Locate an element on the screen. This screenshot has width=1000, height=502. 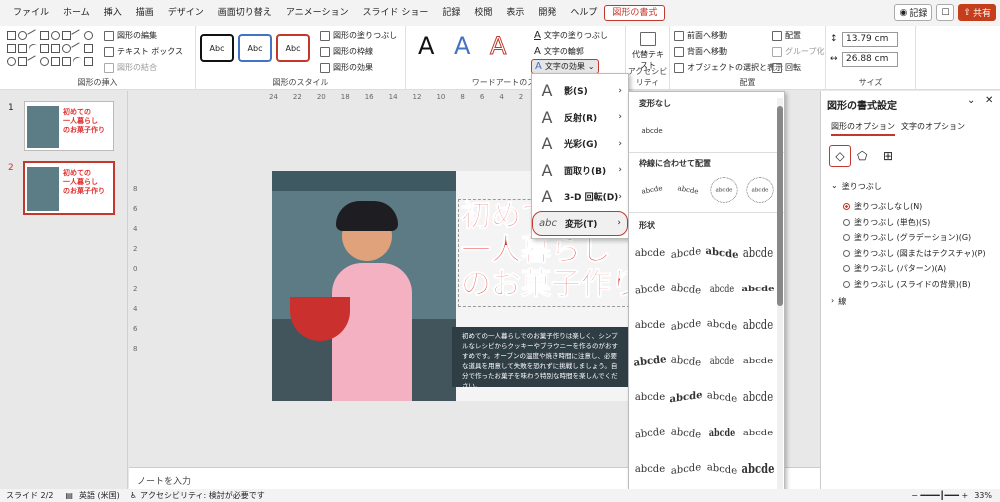
menu-tab: アニメーション is located at coordinates (317, 13).